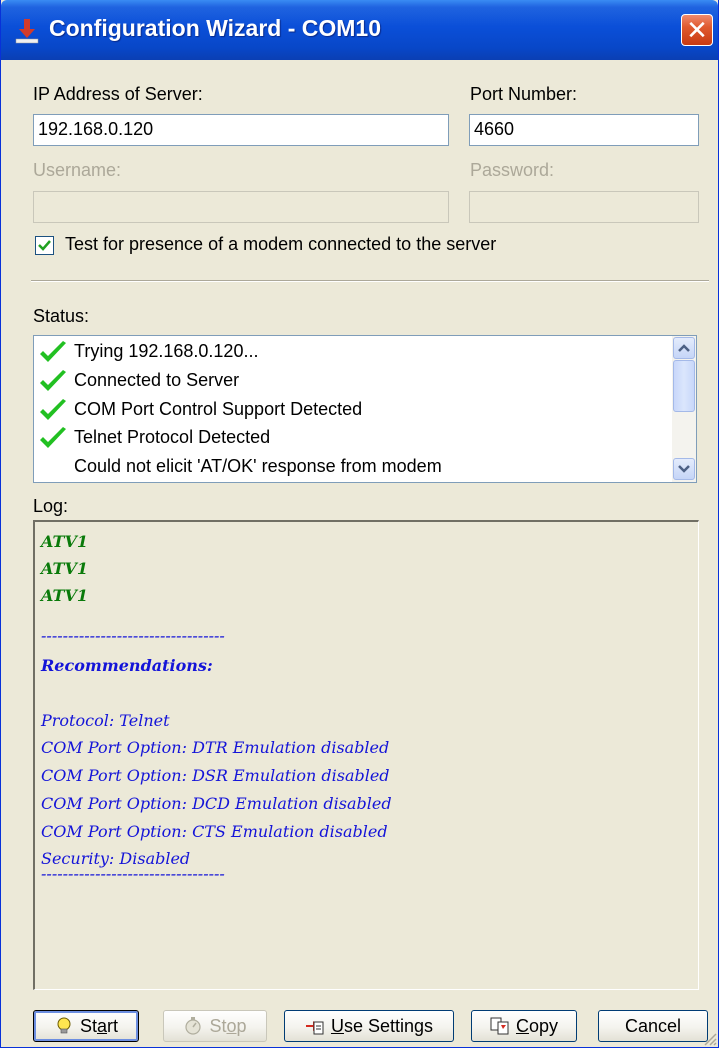 The height and width of the screenshot is (1048, 719). I want to click on port-number-field: 4660, so click(584, 130).